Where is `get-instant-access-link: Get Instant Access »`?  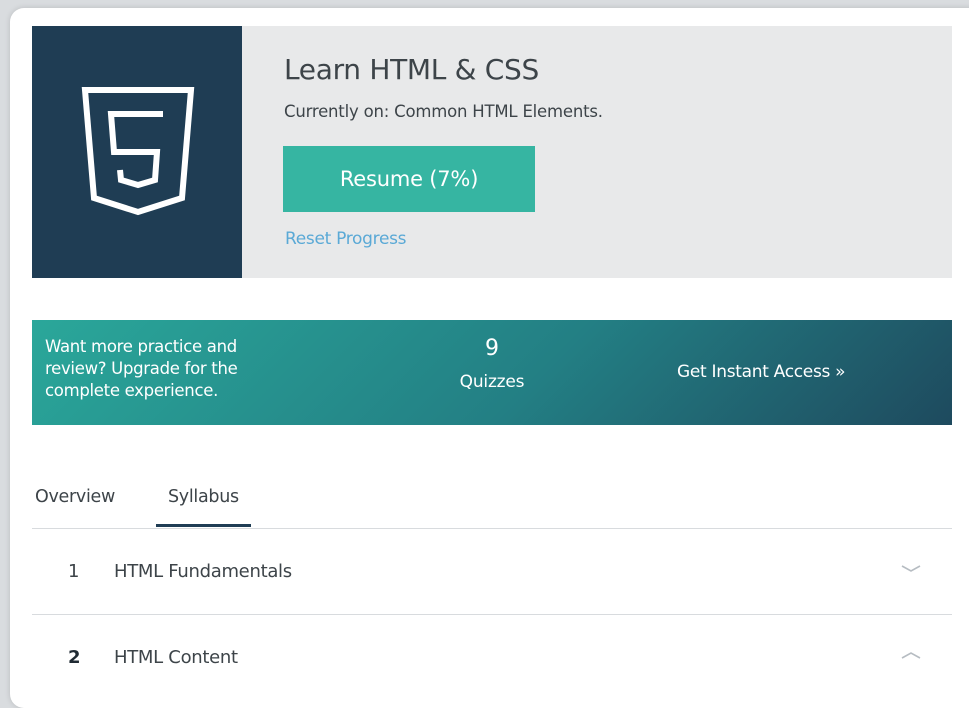 get-instant-access-link: Get Instant Access » is located at coordinates (761, 372).